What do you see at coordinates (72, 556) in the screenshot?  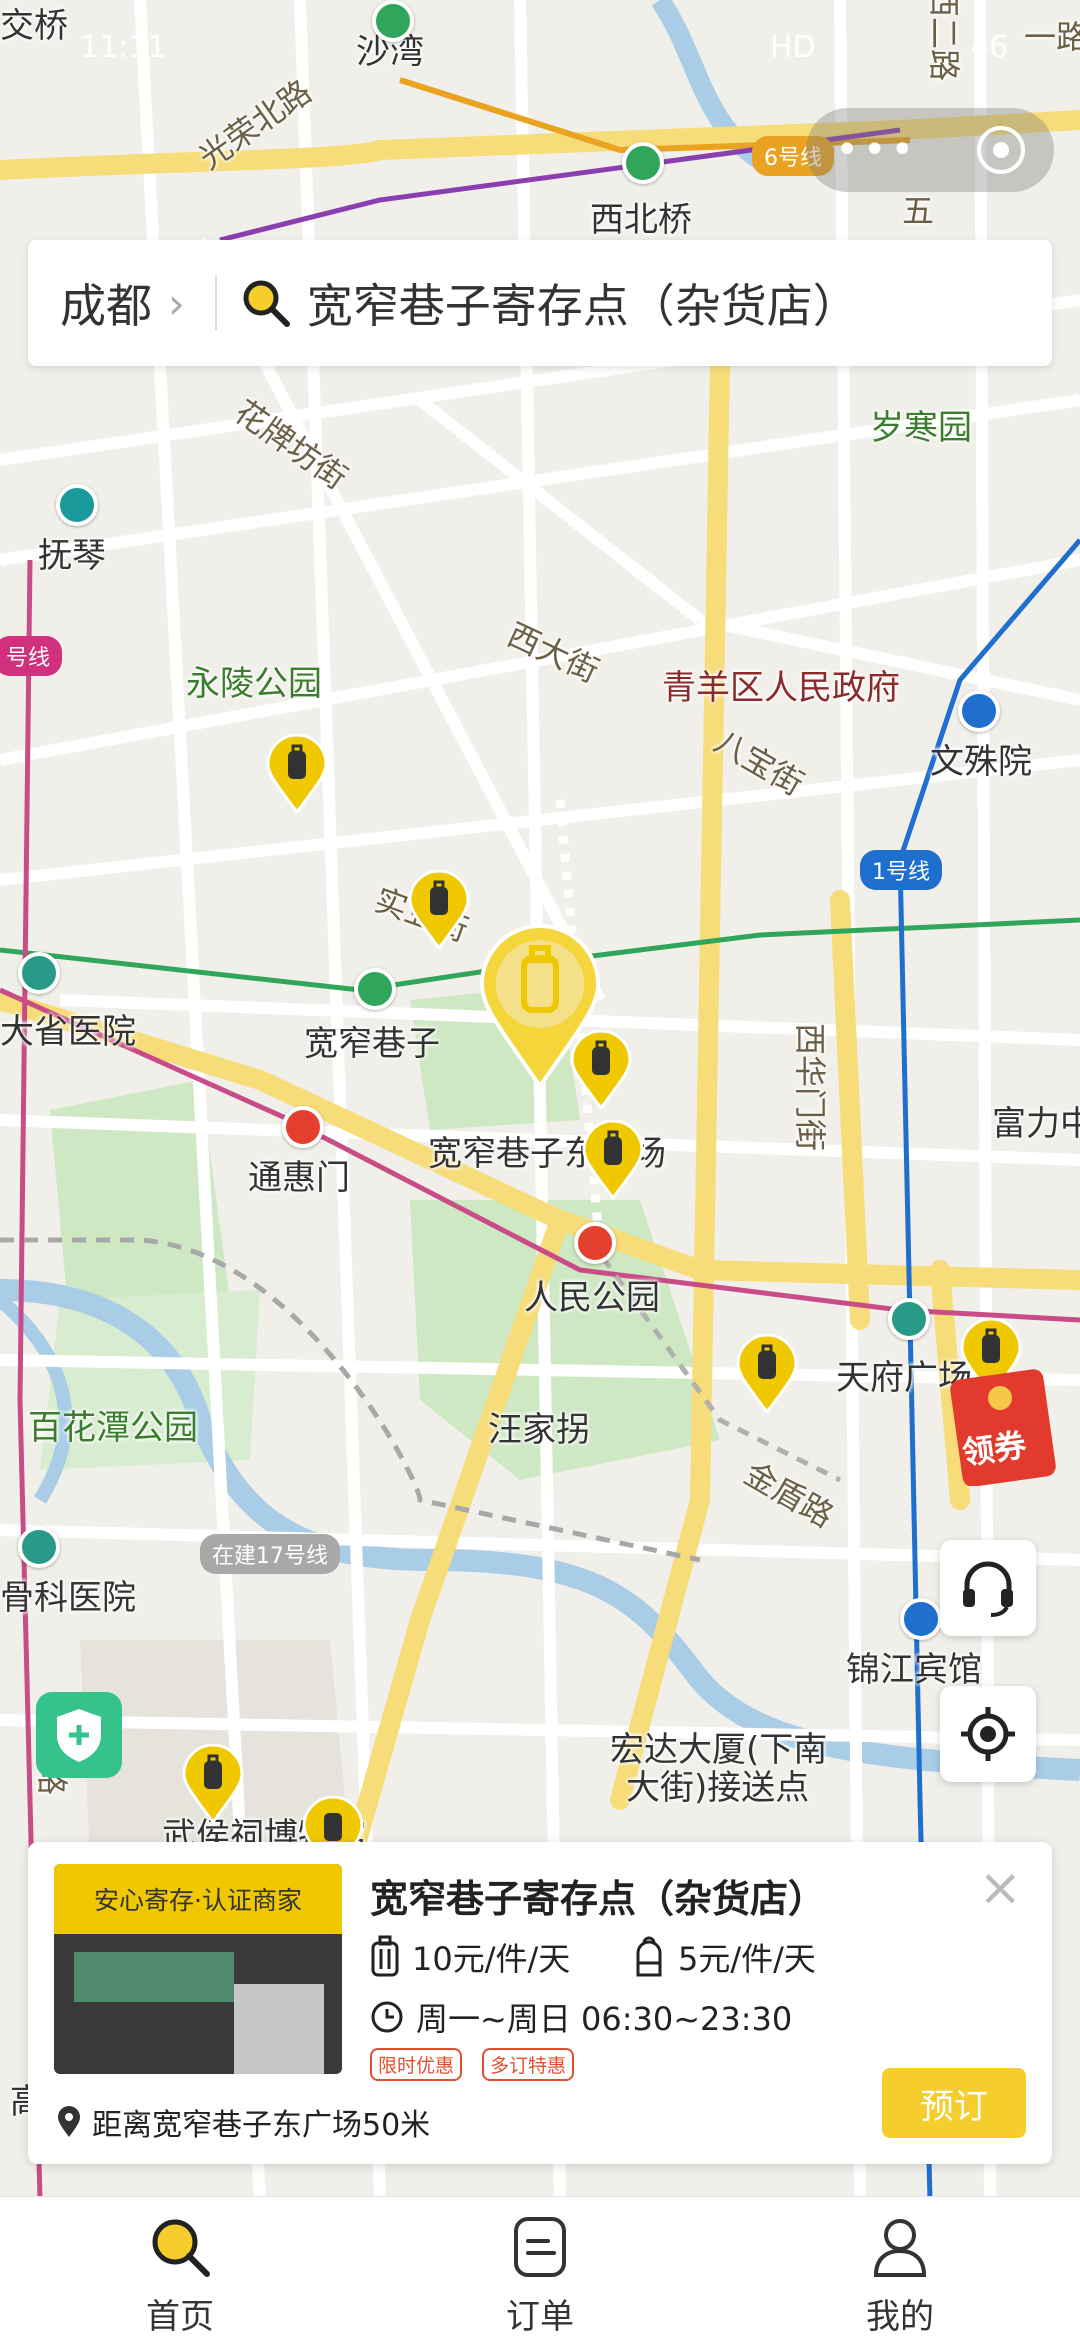 I see `map-label: 抚琴` at bounding box center [72, 556].